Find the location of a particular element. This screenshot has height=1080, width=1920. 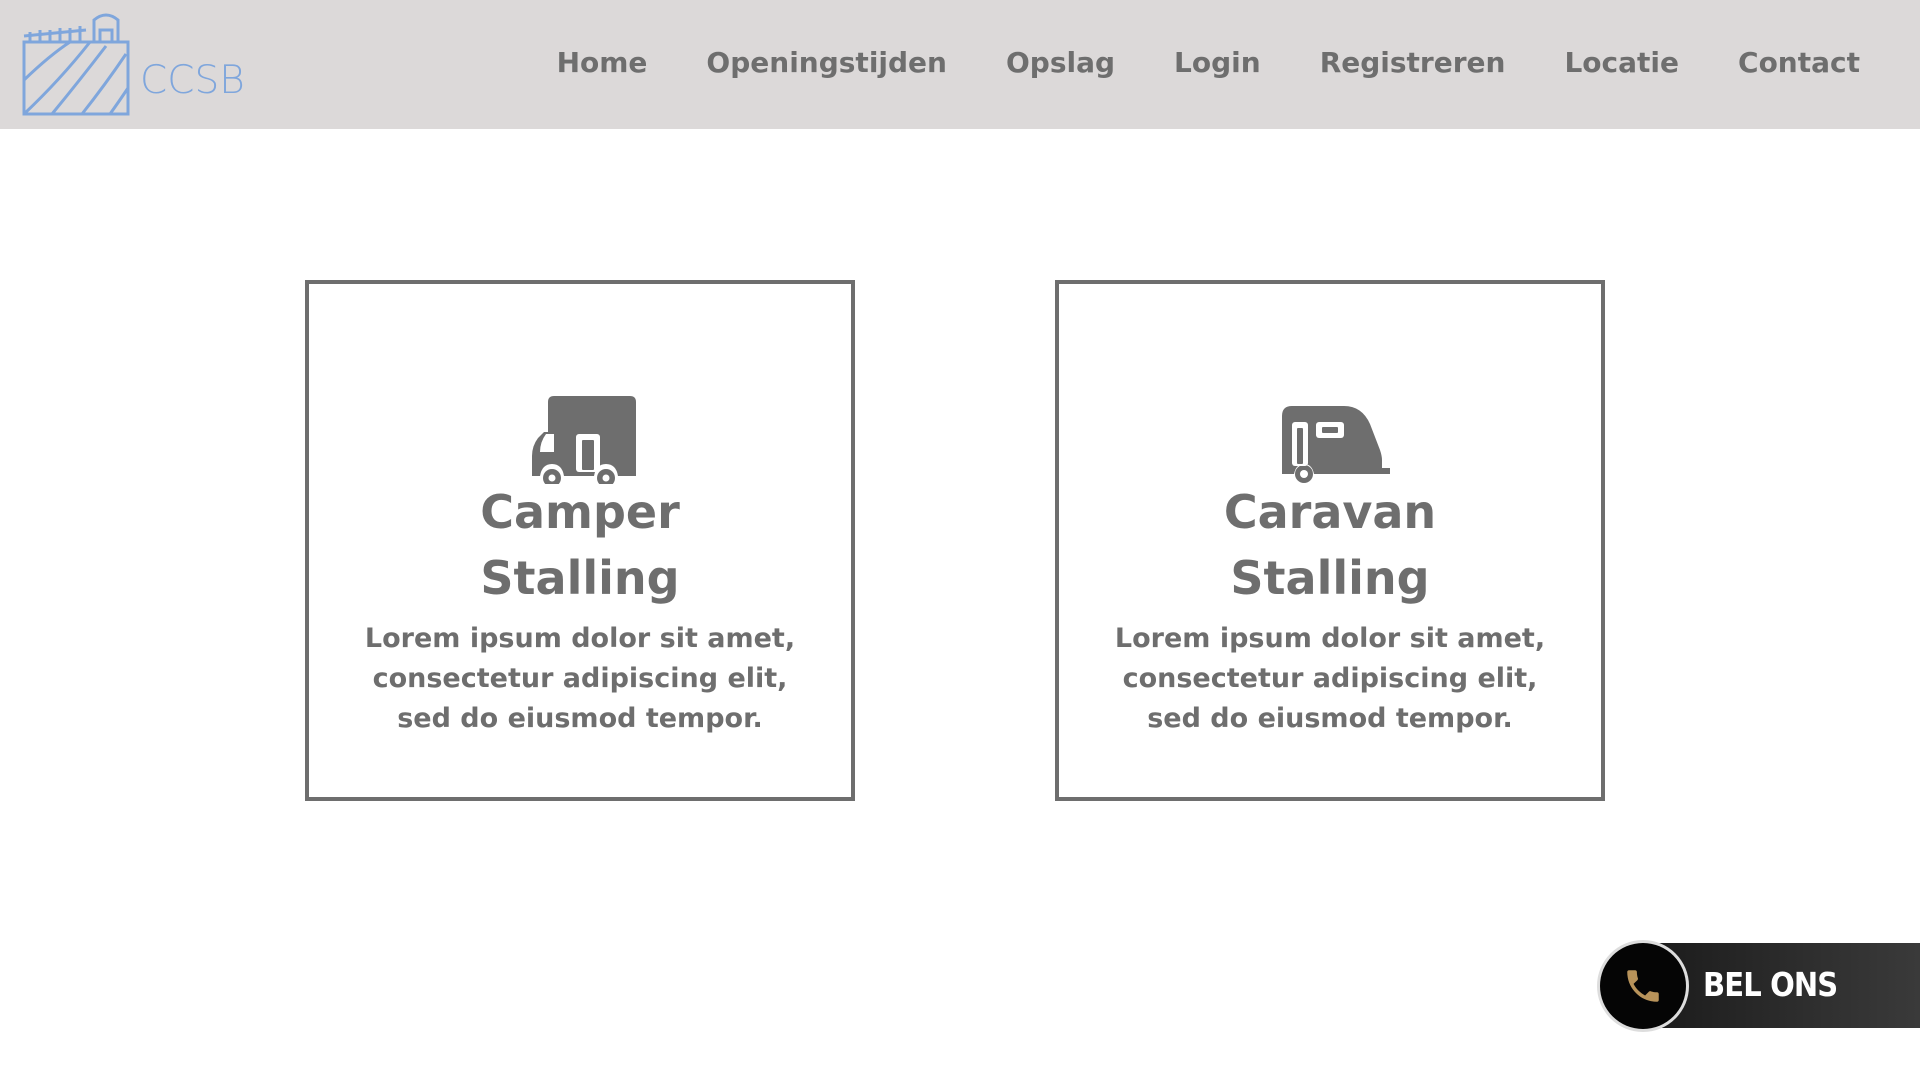

nav-item-locatie: Locatie is located at coordinates (1621, 62).